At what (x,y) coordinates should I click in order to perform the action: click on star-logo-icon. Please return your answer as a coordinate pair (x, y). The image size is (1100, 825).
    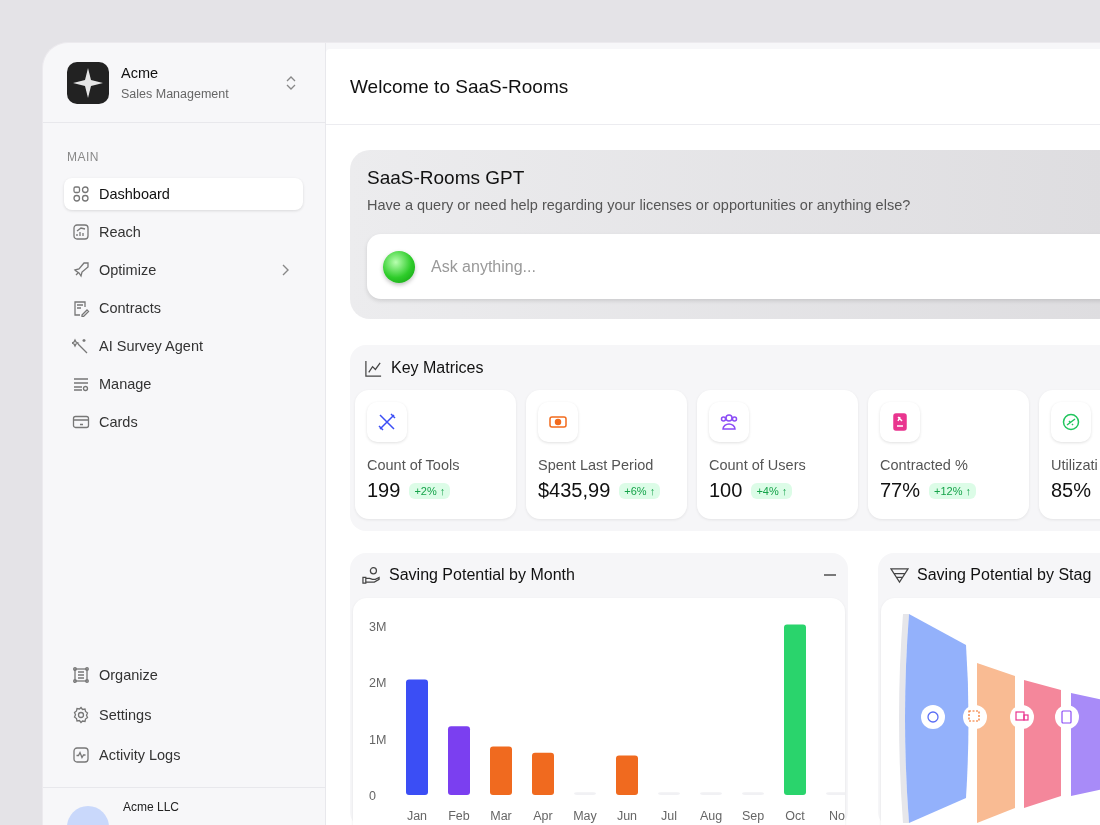
    Looking at the image, I should click on (88, 83).